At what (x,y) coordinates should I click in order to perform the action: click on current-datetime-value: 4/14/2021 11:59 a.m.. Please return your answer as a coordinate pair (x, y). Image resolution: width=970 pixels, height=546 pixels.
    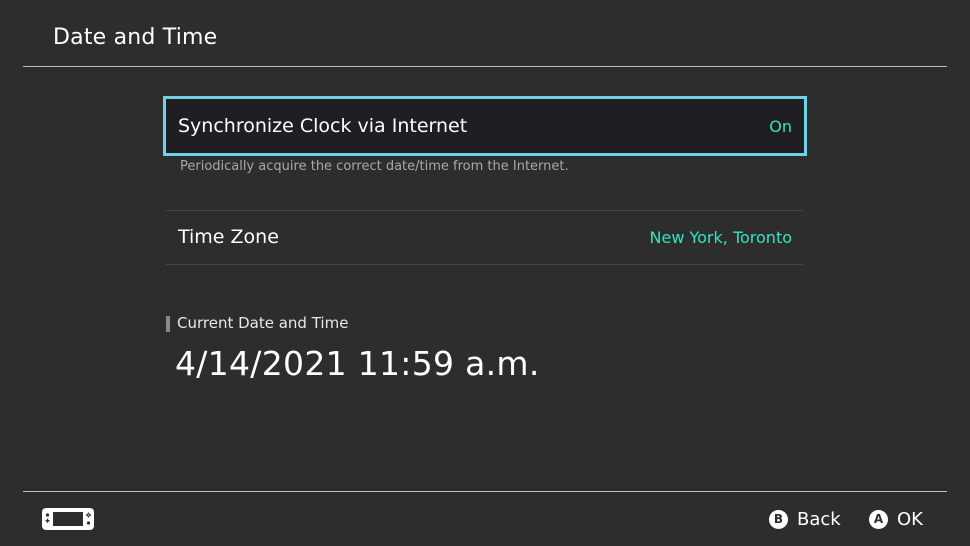
    Looking at the image, I should click on (357, 363).